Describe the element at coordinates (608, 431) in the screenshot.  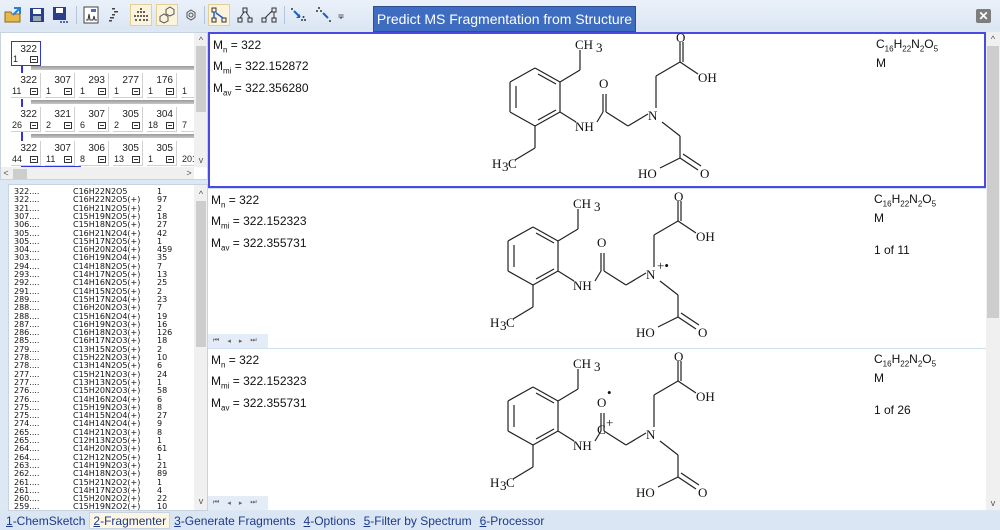
I see `molecule-structure: CH 3H 3 CNHC +O•NOOHHO O` at that location.